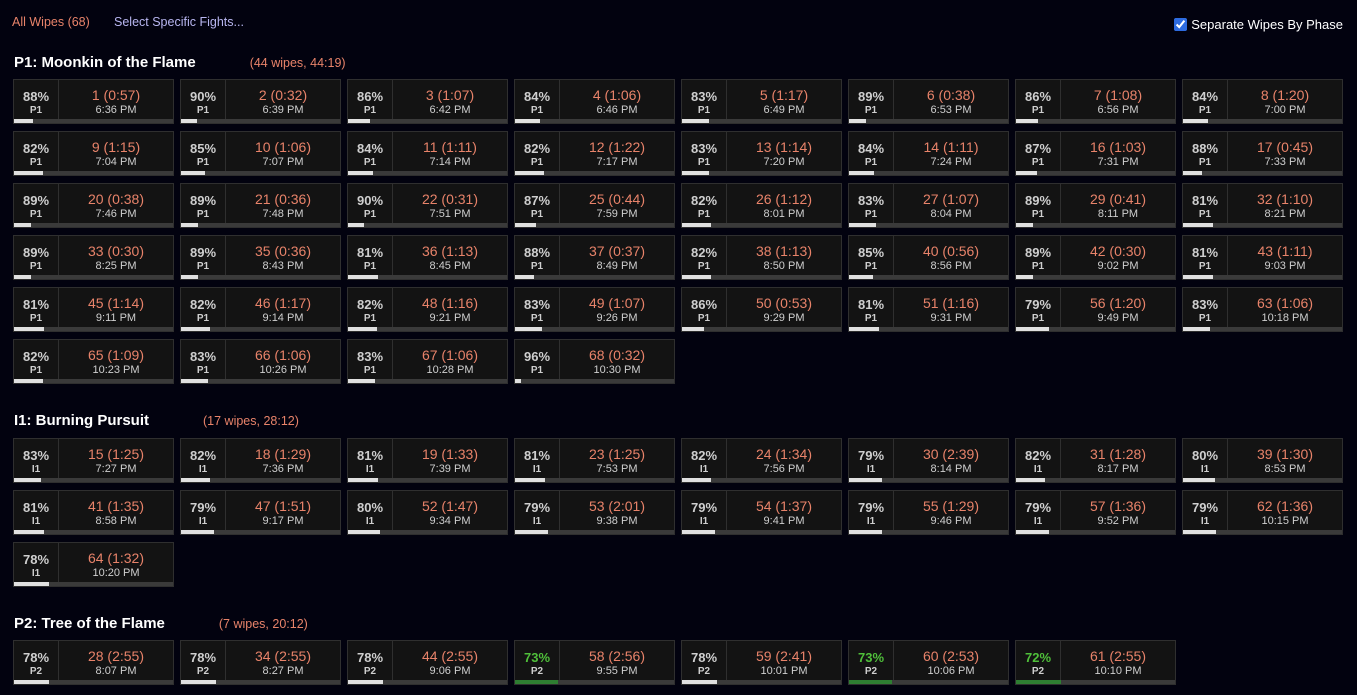 Image resolution: width=1357 pixels, height=695 pixels. I want to click on fight-card: 83% P1 49 (1:07) 9:26 PM, so click(594, 309).